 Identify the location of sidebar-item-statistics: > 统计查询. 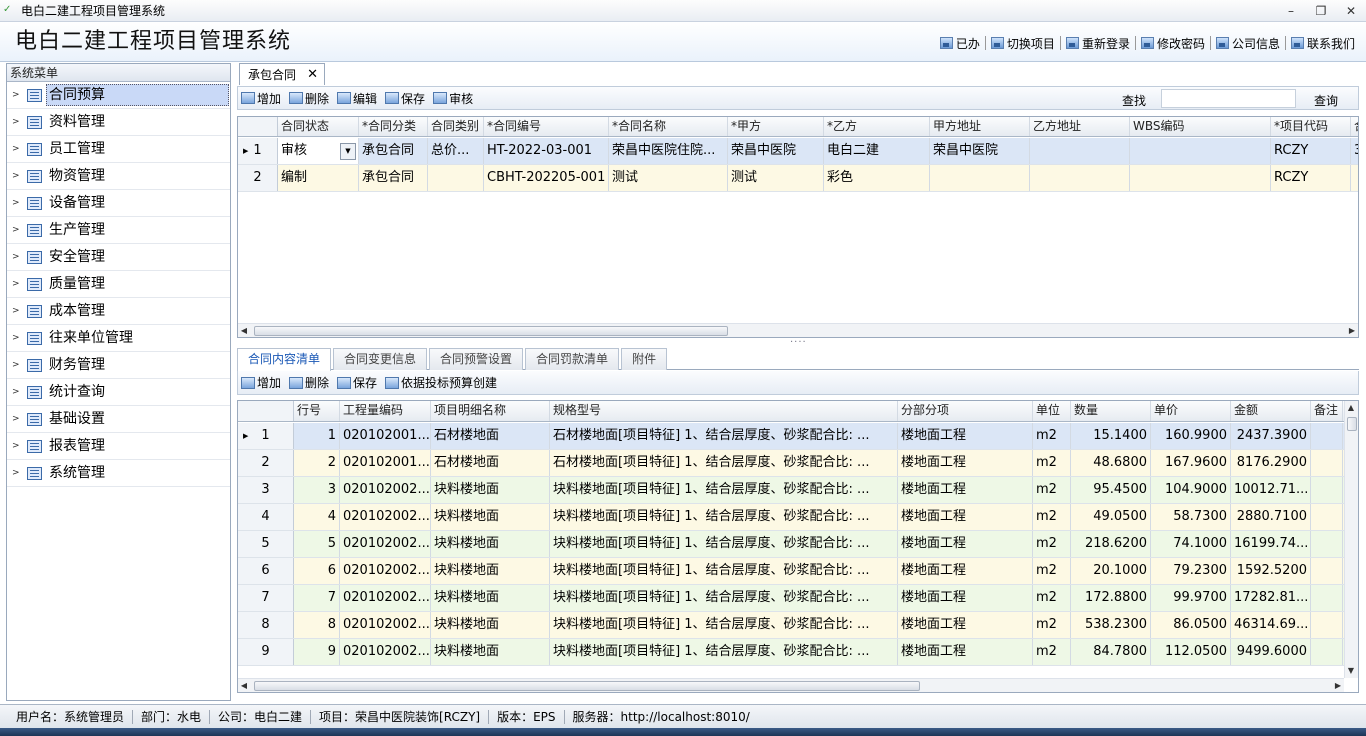
(118, 392).